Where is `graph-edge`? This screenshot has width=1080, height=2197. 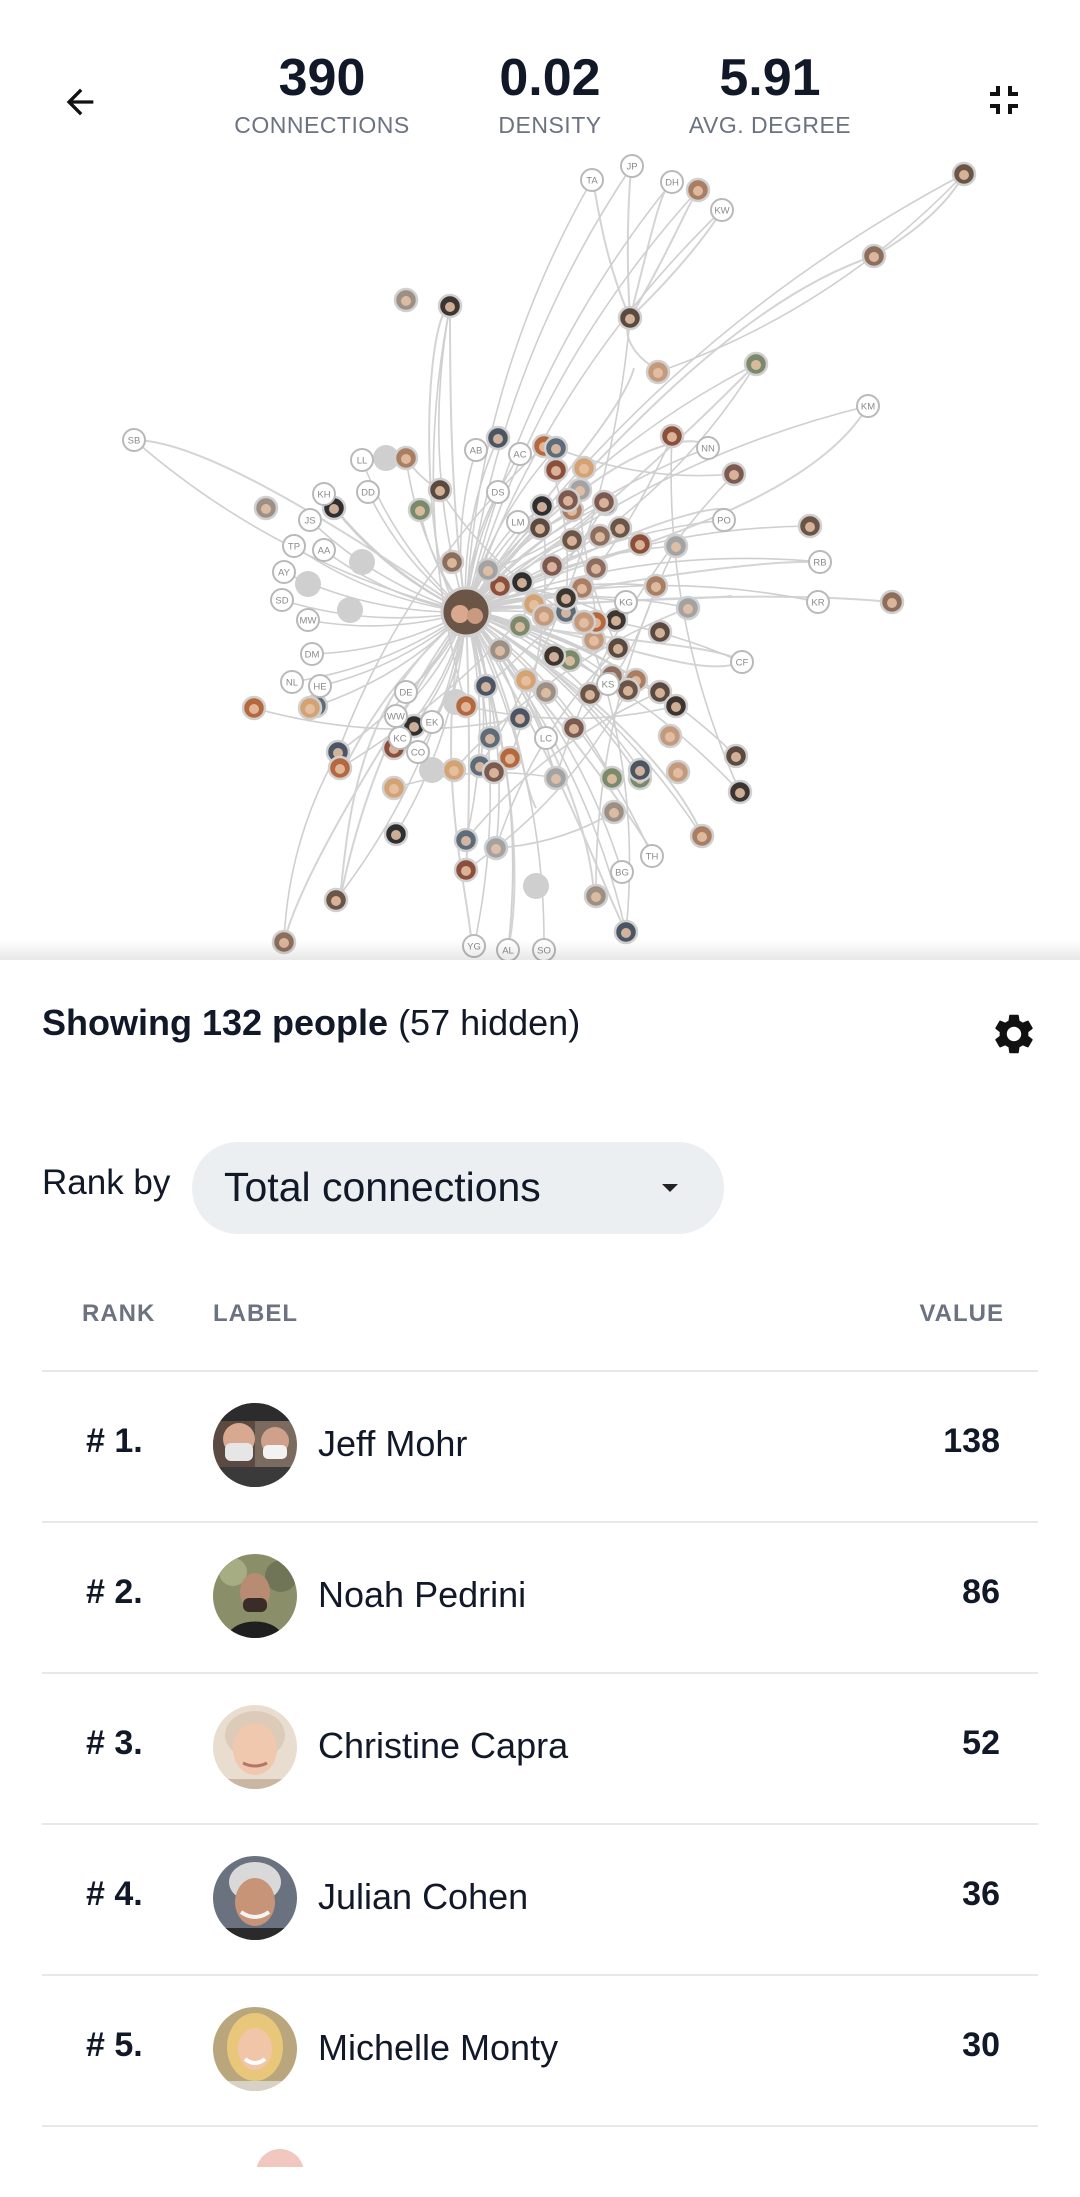
graph-edge is located at coordinates (715, 393).